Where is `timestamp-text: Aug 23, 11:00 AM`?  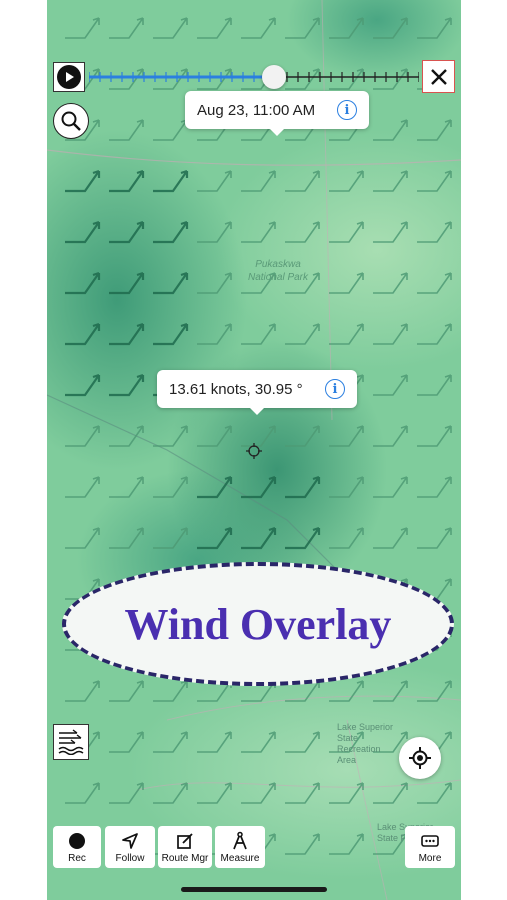 timestamp-text: Aug 23, 11:00 AM is located at coordinates (256, 110).